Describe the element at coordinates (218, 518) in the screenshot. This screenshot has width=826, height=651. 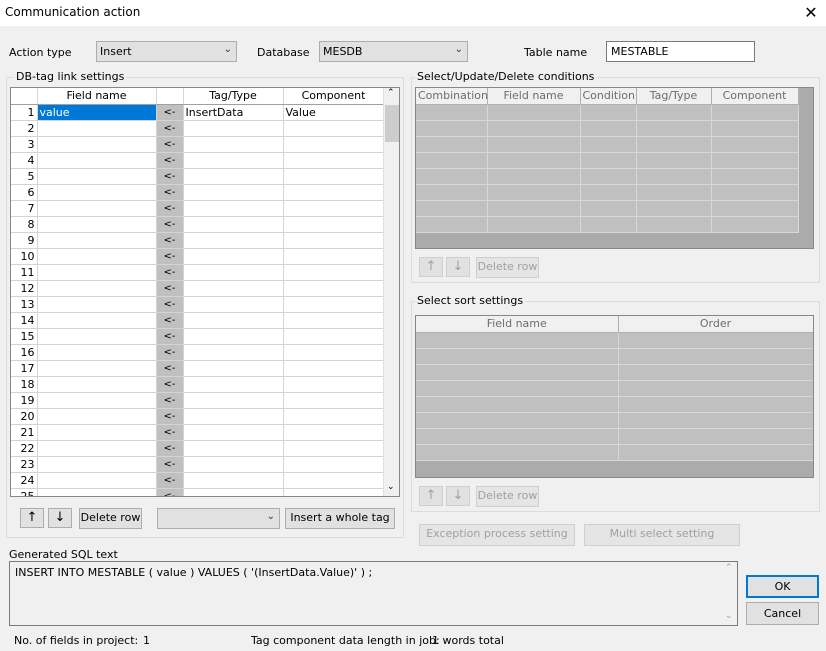
I see `tag-dropdown: ⌄` at that location.